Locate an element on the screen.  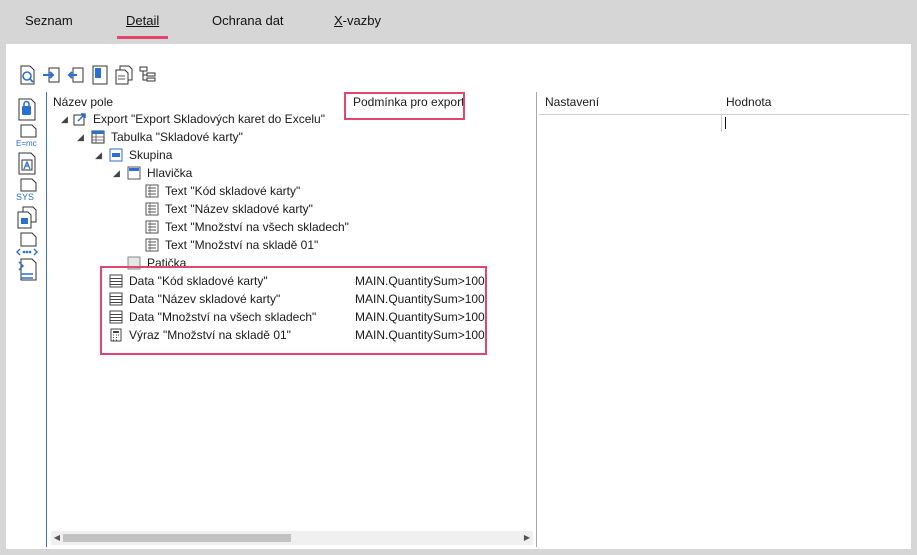
tab-label-mnemonic: X is located at coordinates (338, 20).